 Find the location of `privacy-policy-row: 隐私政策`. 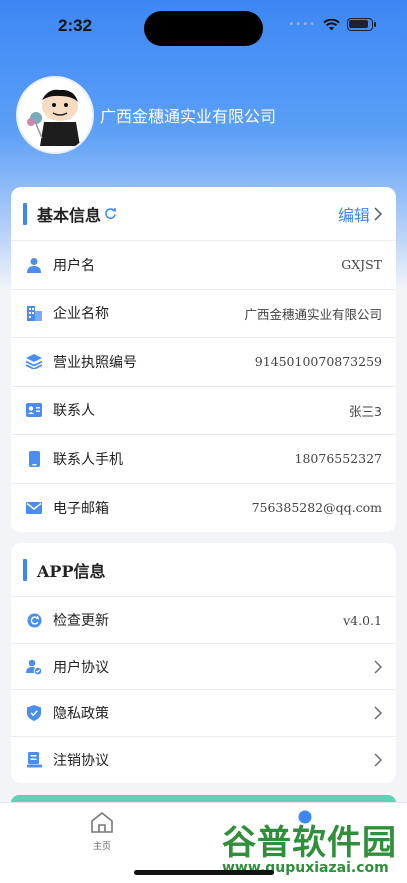

privacy-policy-row: 隐私政策 is located at coordinates (203, 713).